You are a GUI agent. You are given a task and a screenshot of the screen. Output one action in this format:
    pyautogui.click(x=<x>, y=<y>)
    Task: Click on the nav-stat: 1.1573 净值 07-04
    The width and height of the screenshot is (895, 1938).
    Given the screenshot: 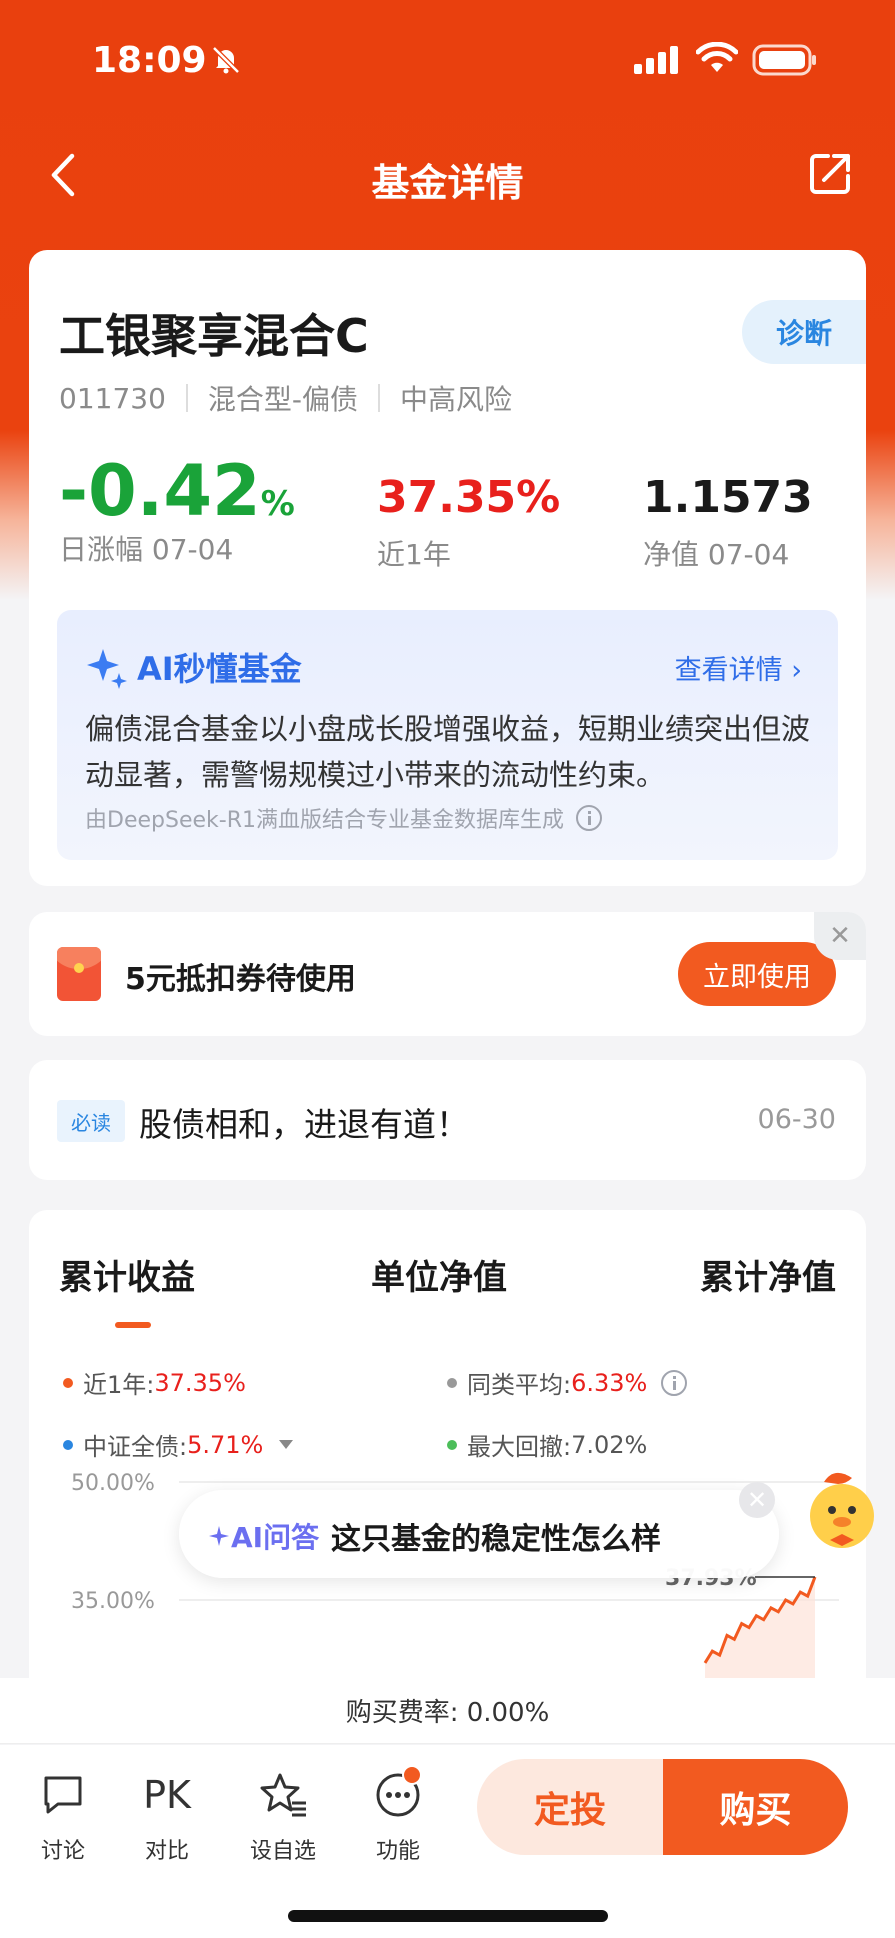 What is the action you would take?
    pyautogui.click(x=728, y=522)
    